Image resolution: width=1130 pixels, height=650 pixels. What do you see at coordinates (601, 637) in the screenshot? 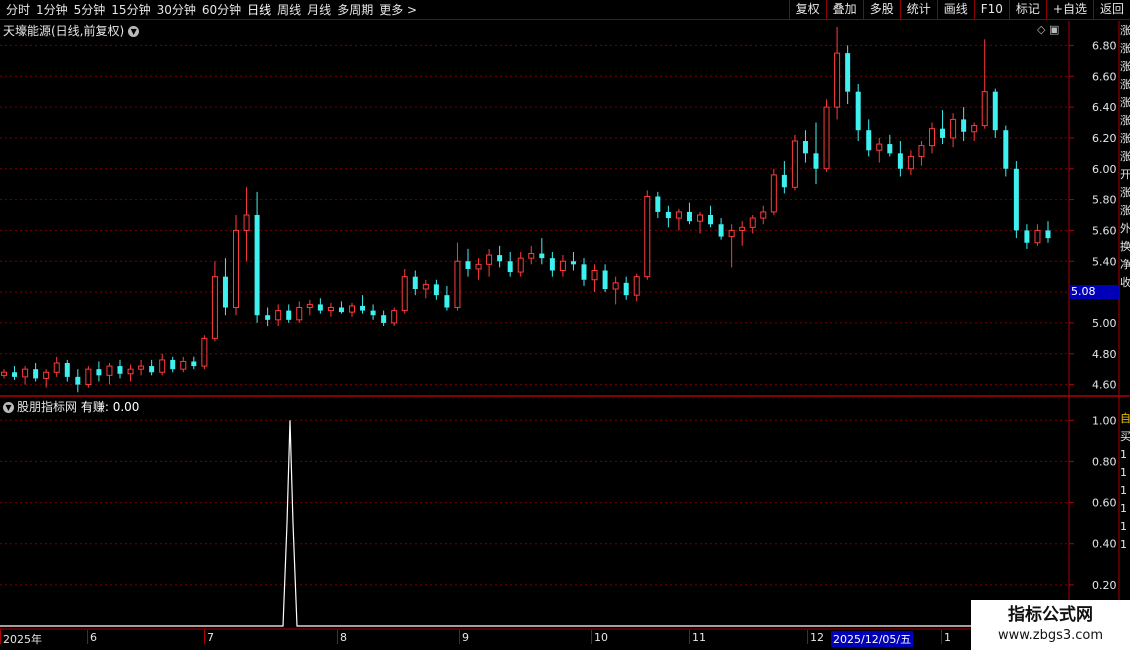
I see `date-tick-label: 10` at bounding box center [601, 637].